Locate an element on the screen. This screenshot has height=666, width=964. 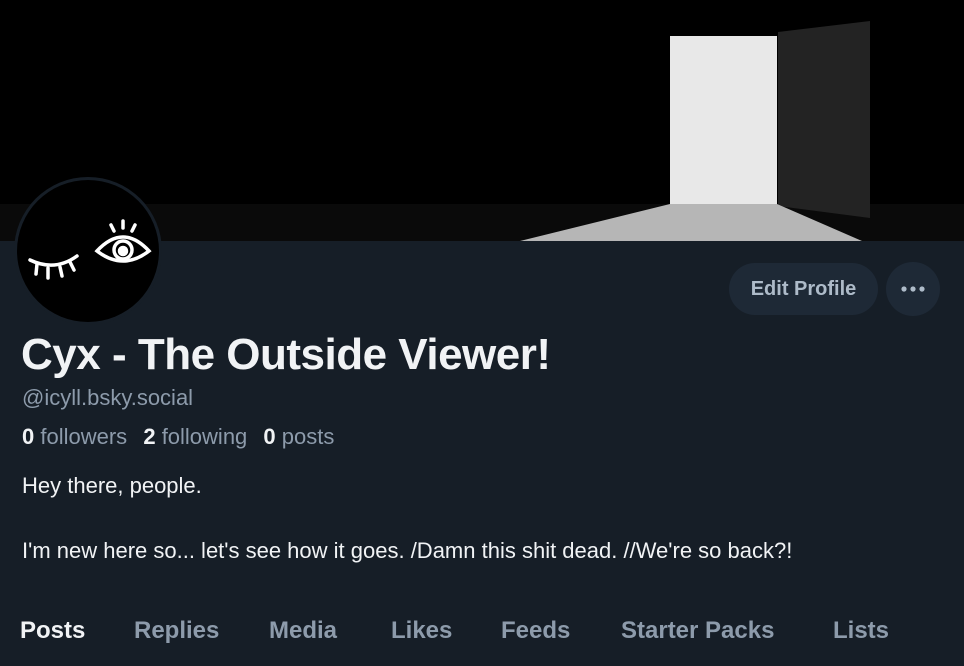
ellipsis-icon is located at coordinates (913, 289).